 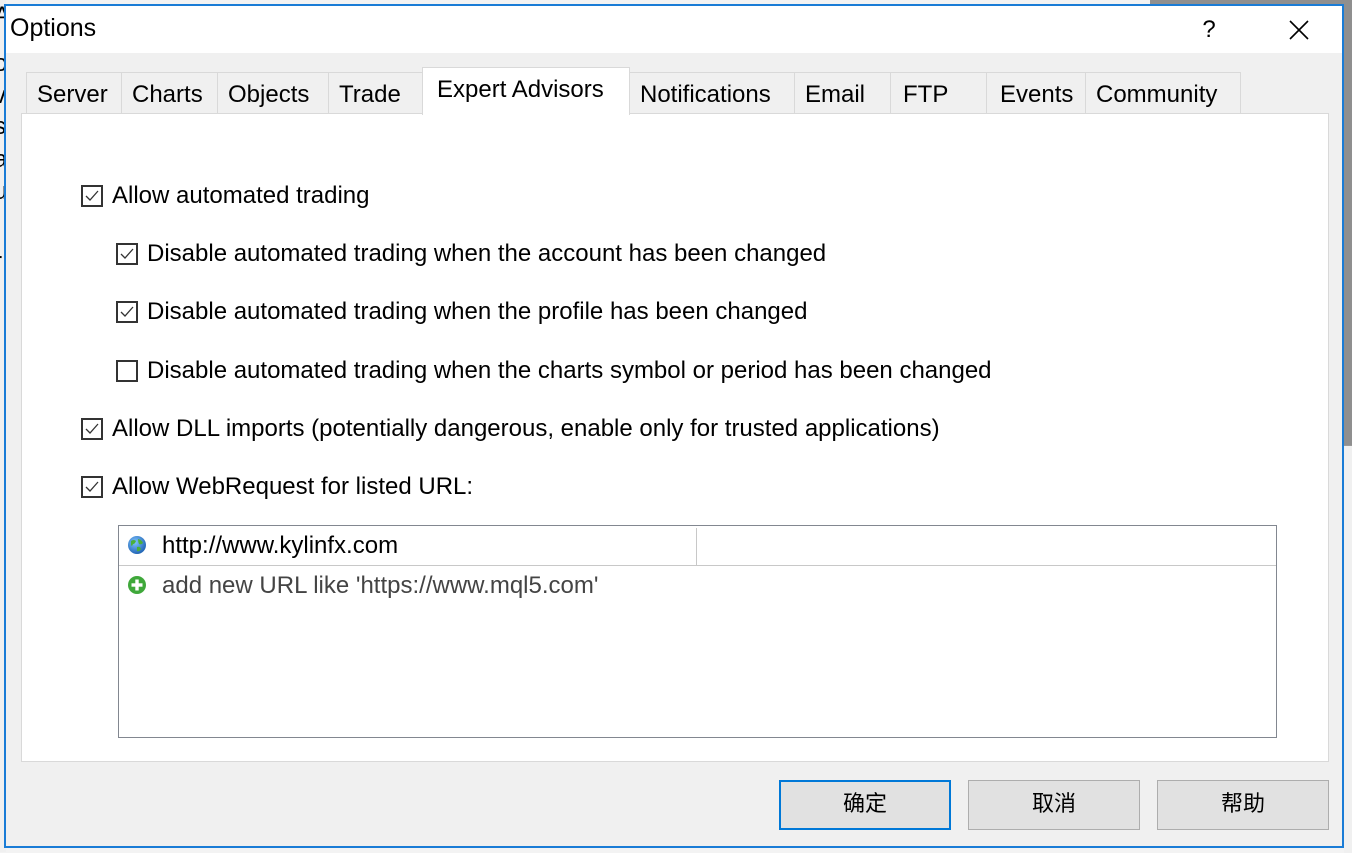 What do you see at coordinates (1209, 29) in the screenshot?
I see `help-icon: ?` at bounding box center [1209, 29].